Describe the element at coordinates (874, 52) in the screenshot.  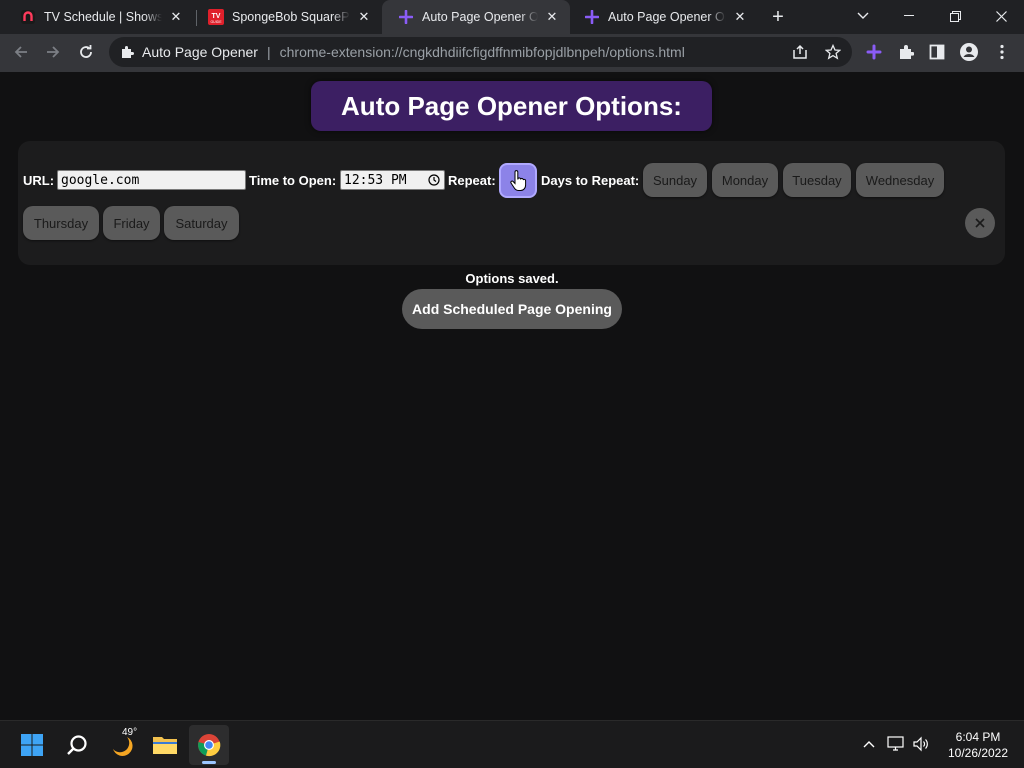
I see `extension-plus-icon` at that location.